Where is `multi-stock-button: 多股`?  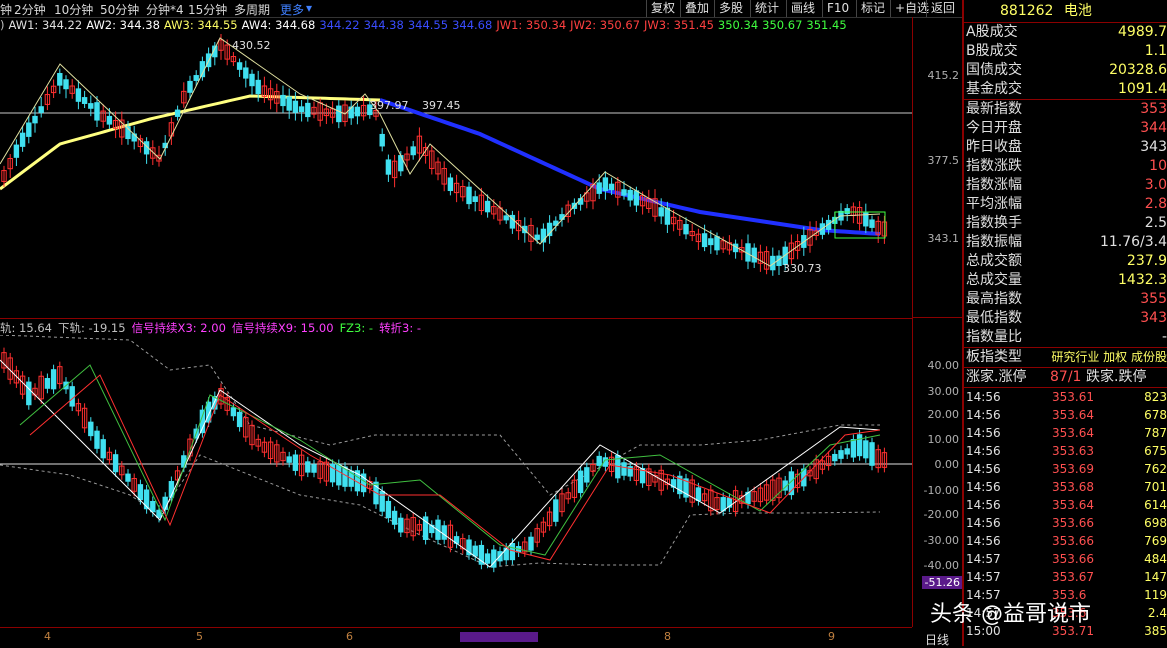 multi-stock-button: 多股 is located at coordinates (730, 8).